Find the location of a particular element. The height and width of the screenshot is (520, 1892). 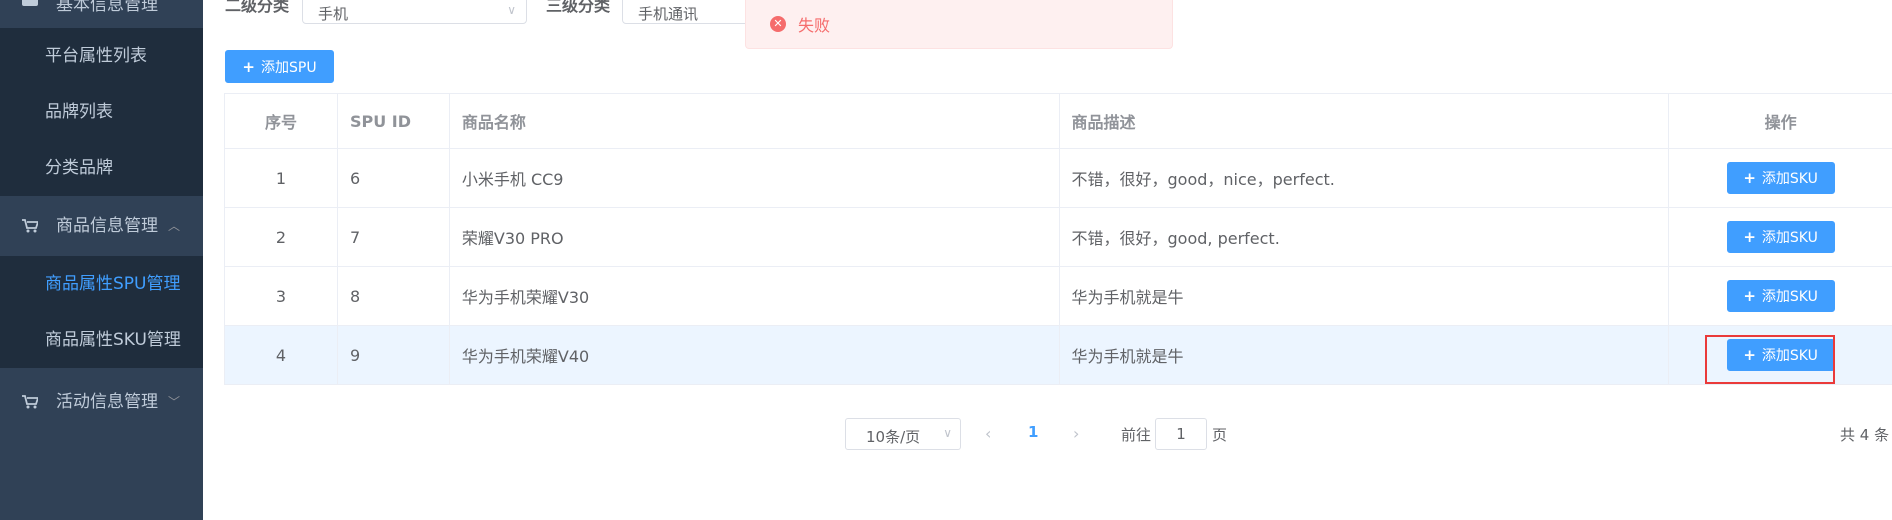

select-value: 手机通讯 is located at coordinates (668, 14).